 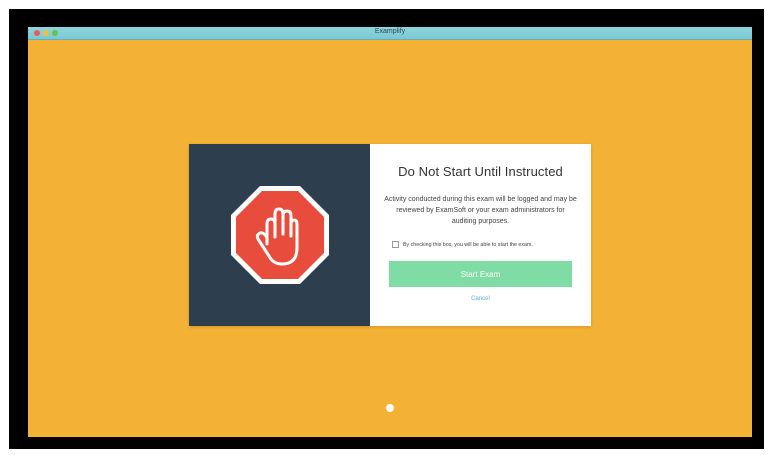 I want to click on page-indicator-dot, so click(x=390, y=408).